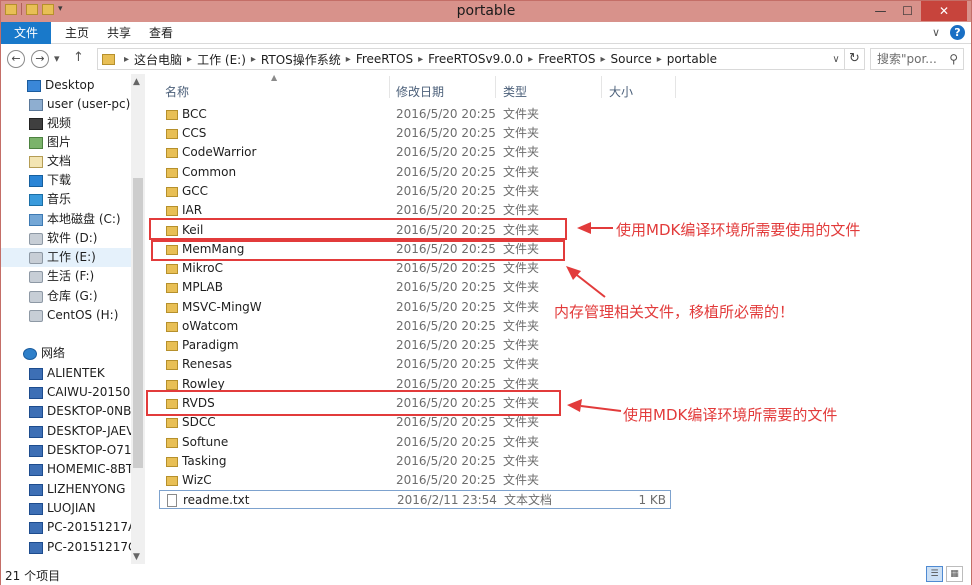 The height and width of the screenshot is (585, 972). I want to click on rvds-annotation: 使用MDK编译环境所需要的文件, so click(730, 415).